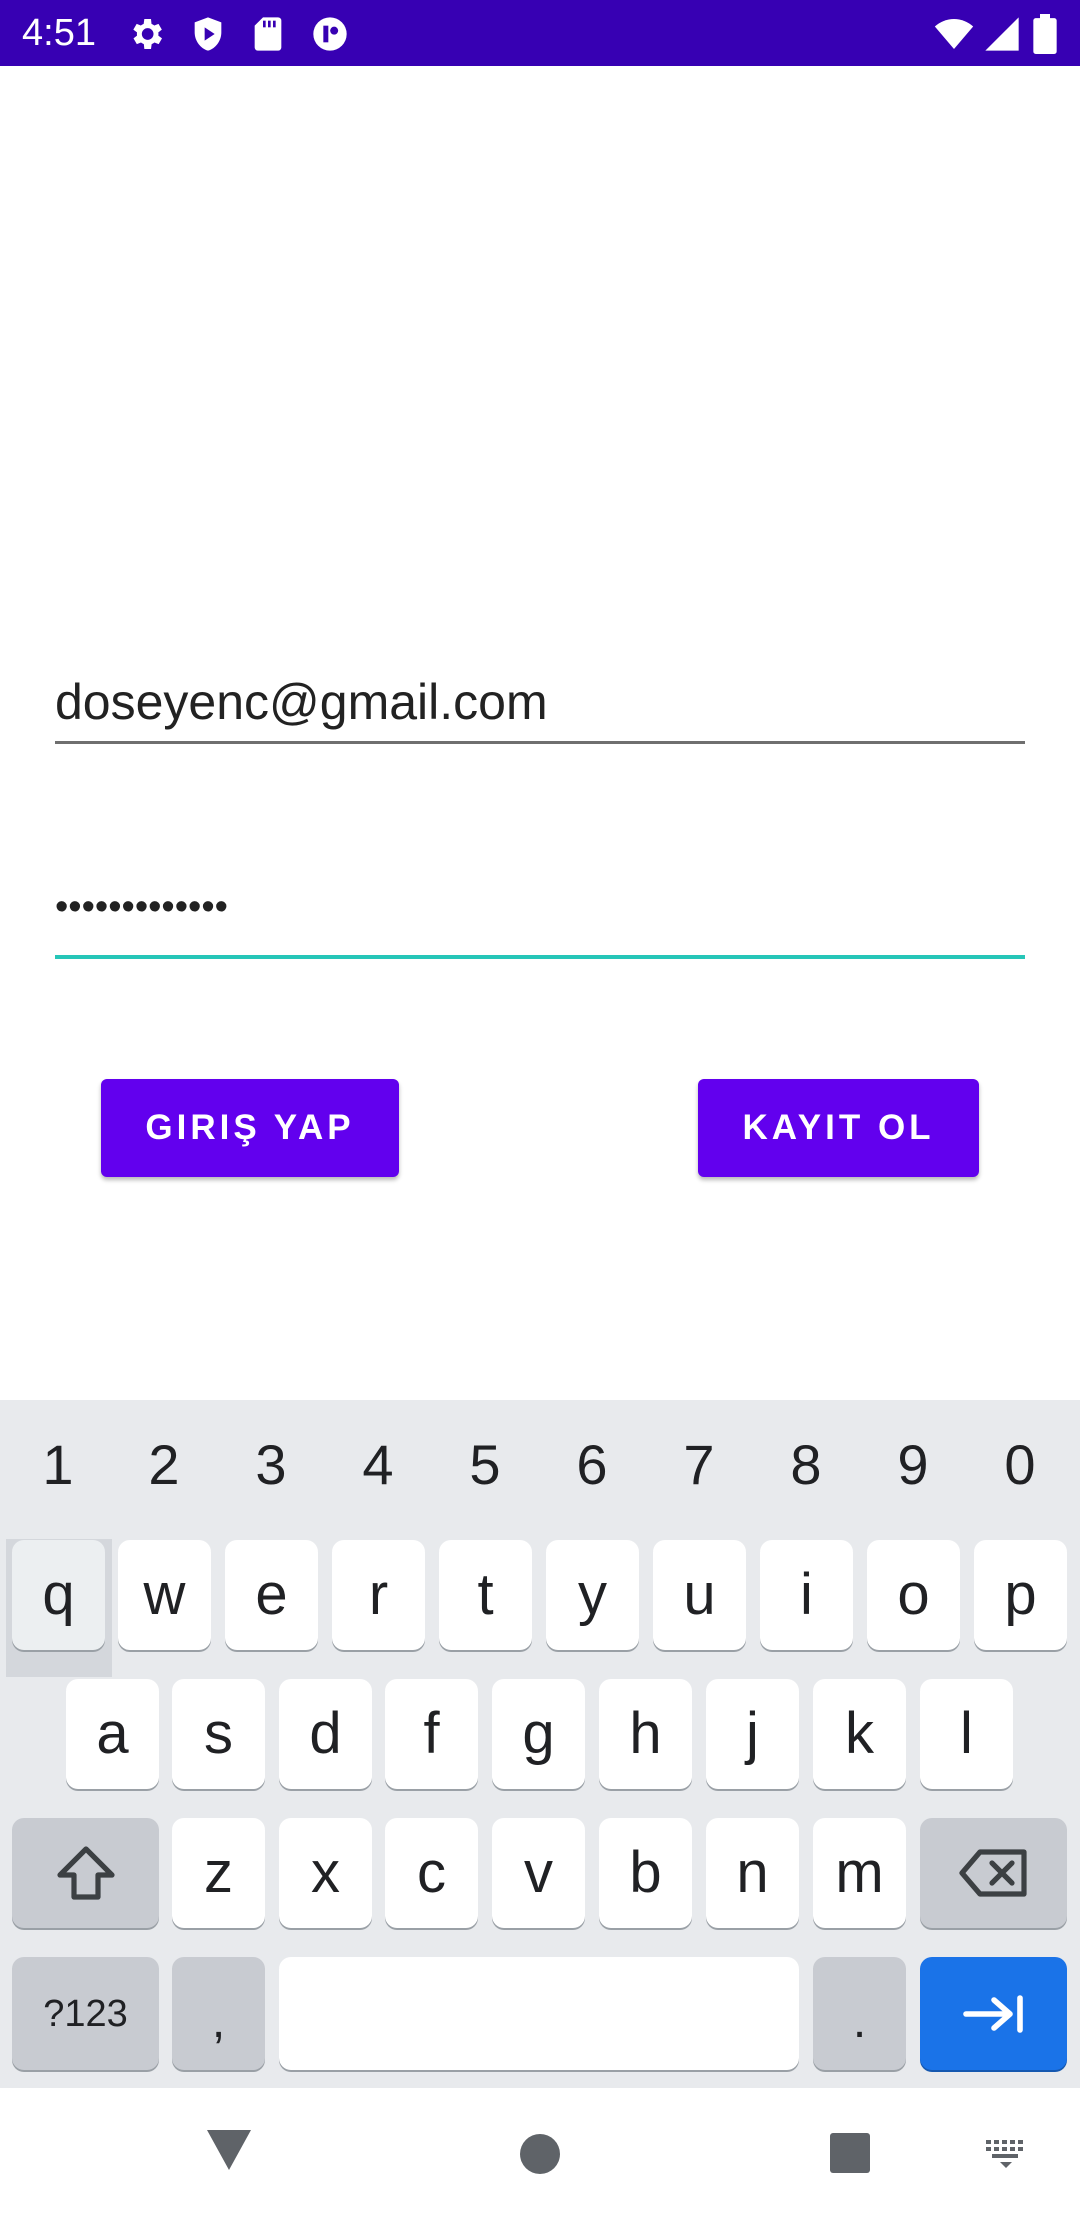 The width and height of the screenshot is (1080, 2220). I want to click on notification-icon, so click(330, 34).